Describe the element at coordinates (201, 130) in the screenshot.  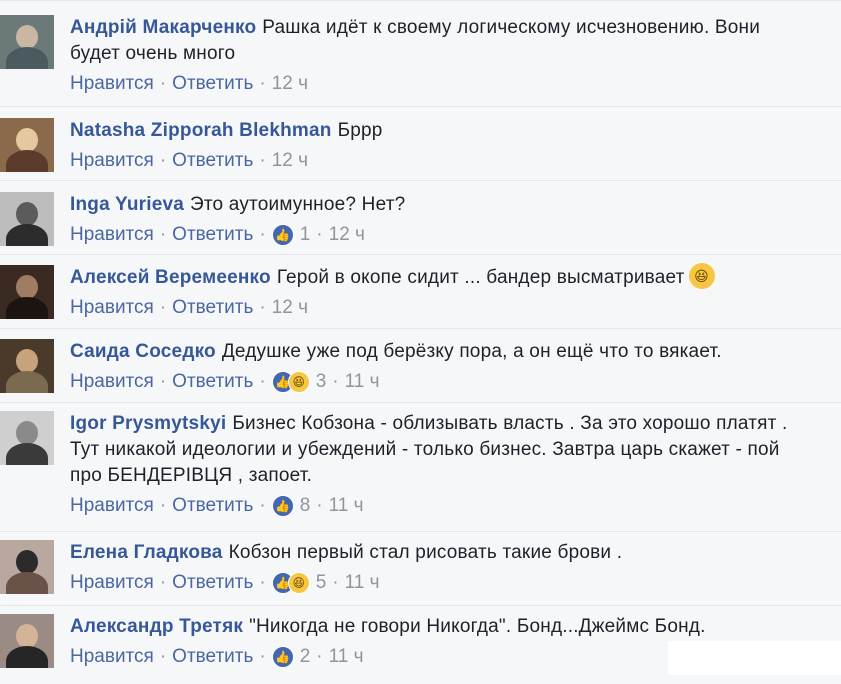
I see `comment-author: Natasha Zipporah Blekhman` at that location.